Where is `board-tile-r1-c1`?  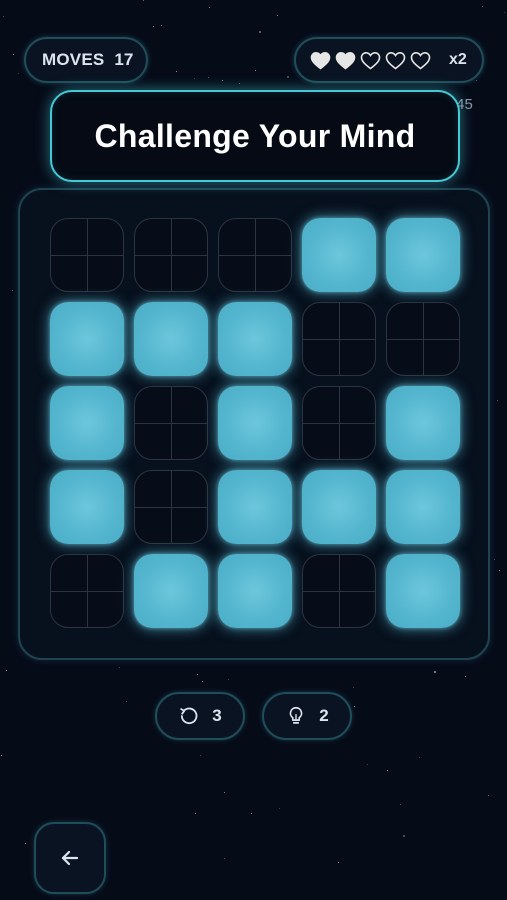 board-tile-r1-c1 is located at coordinates (87, 255).